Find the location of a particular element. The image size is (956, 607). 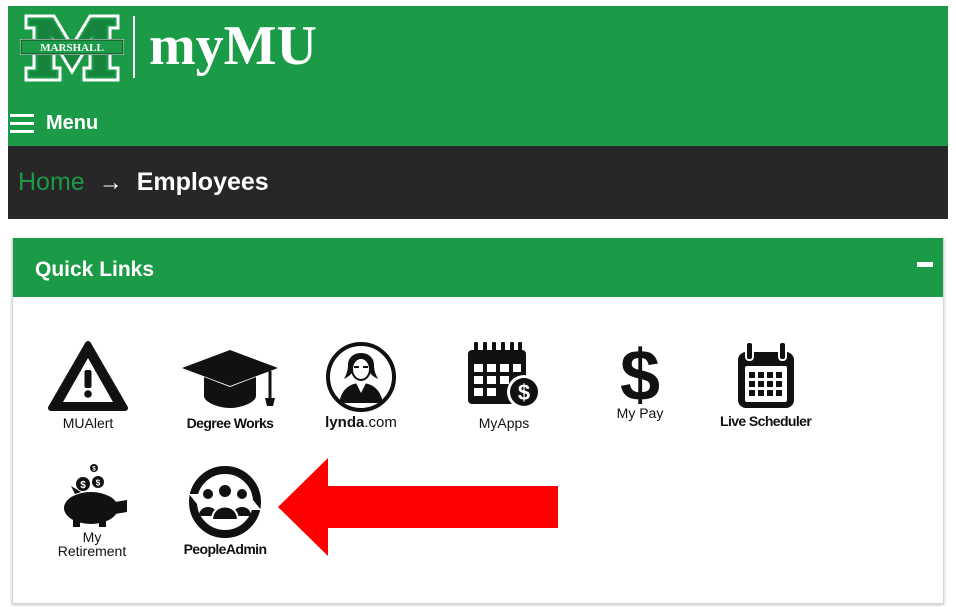

hamburger-icon is located at coordinates (23, 123).